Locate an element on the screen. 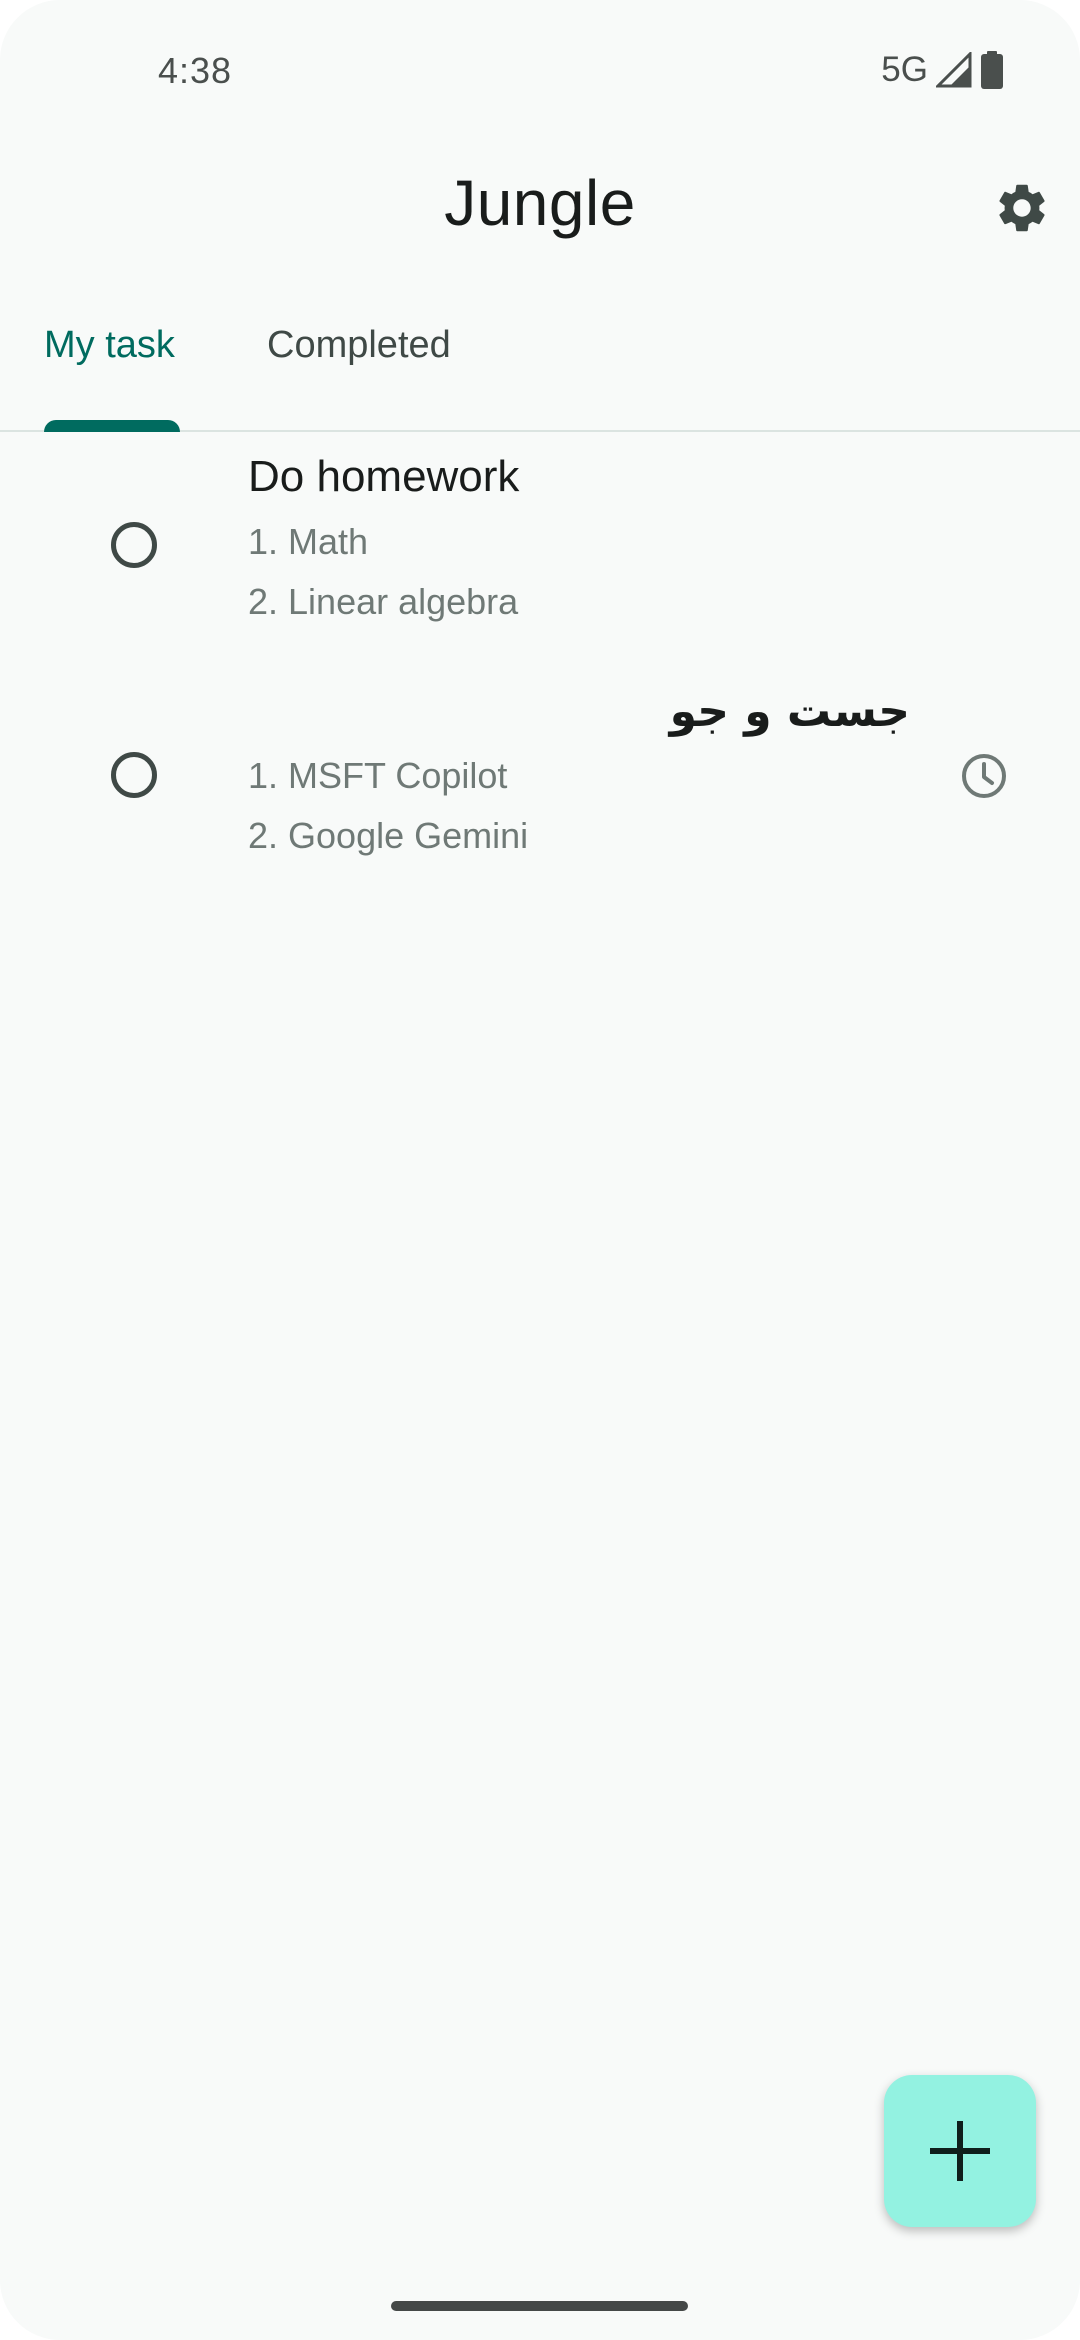 This screenshot has height=2340, width=1080. gear-icon is located at coordinates (1022, 208).